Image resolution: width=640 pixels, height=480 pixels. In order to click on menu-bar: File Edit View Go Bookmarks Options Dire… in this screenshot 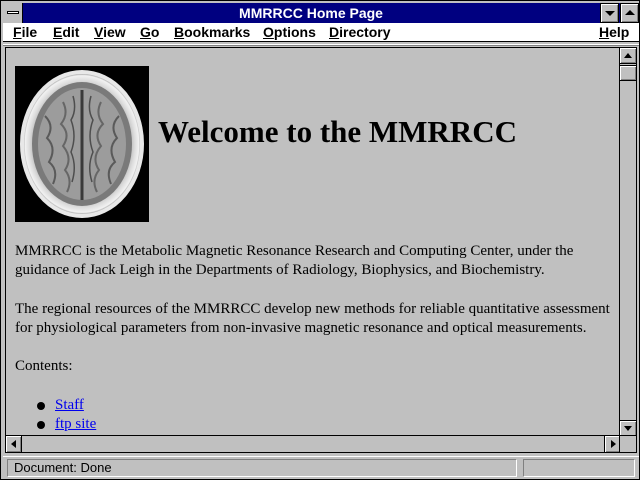, I will do `click(321, 32)`.